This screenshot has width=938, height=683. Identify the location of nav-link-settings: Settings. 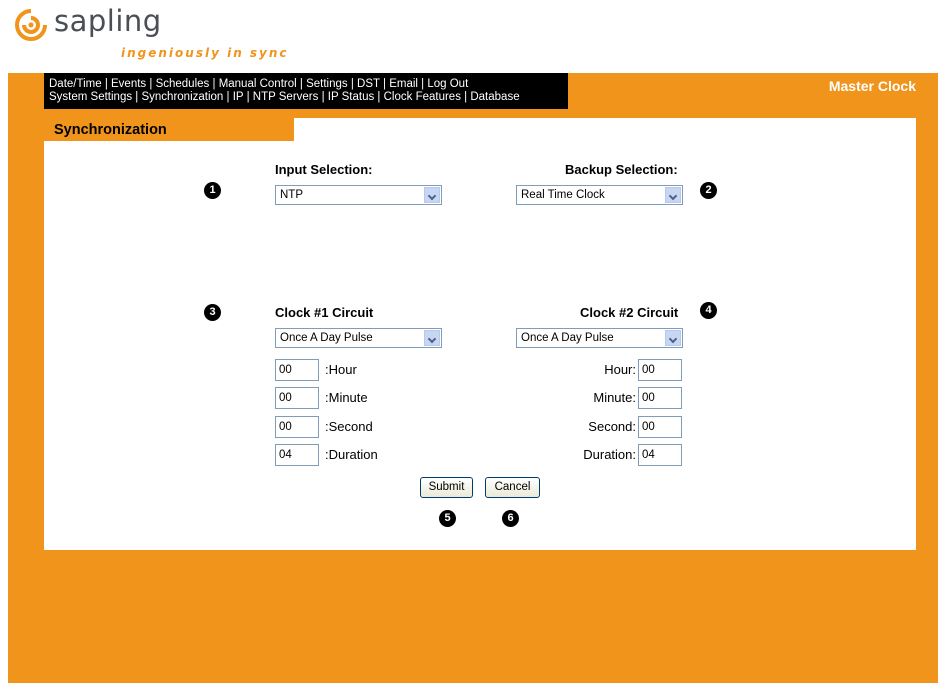
(327, 84).